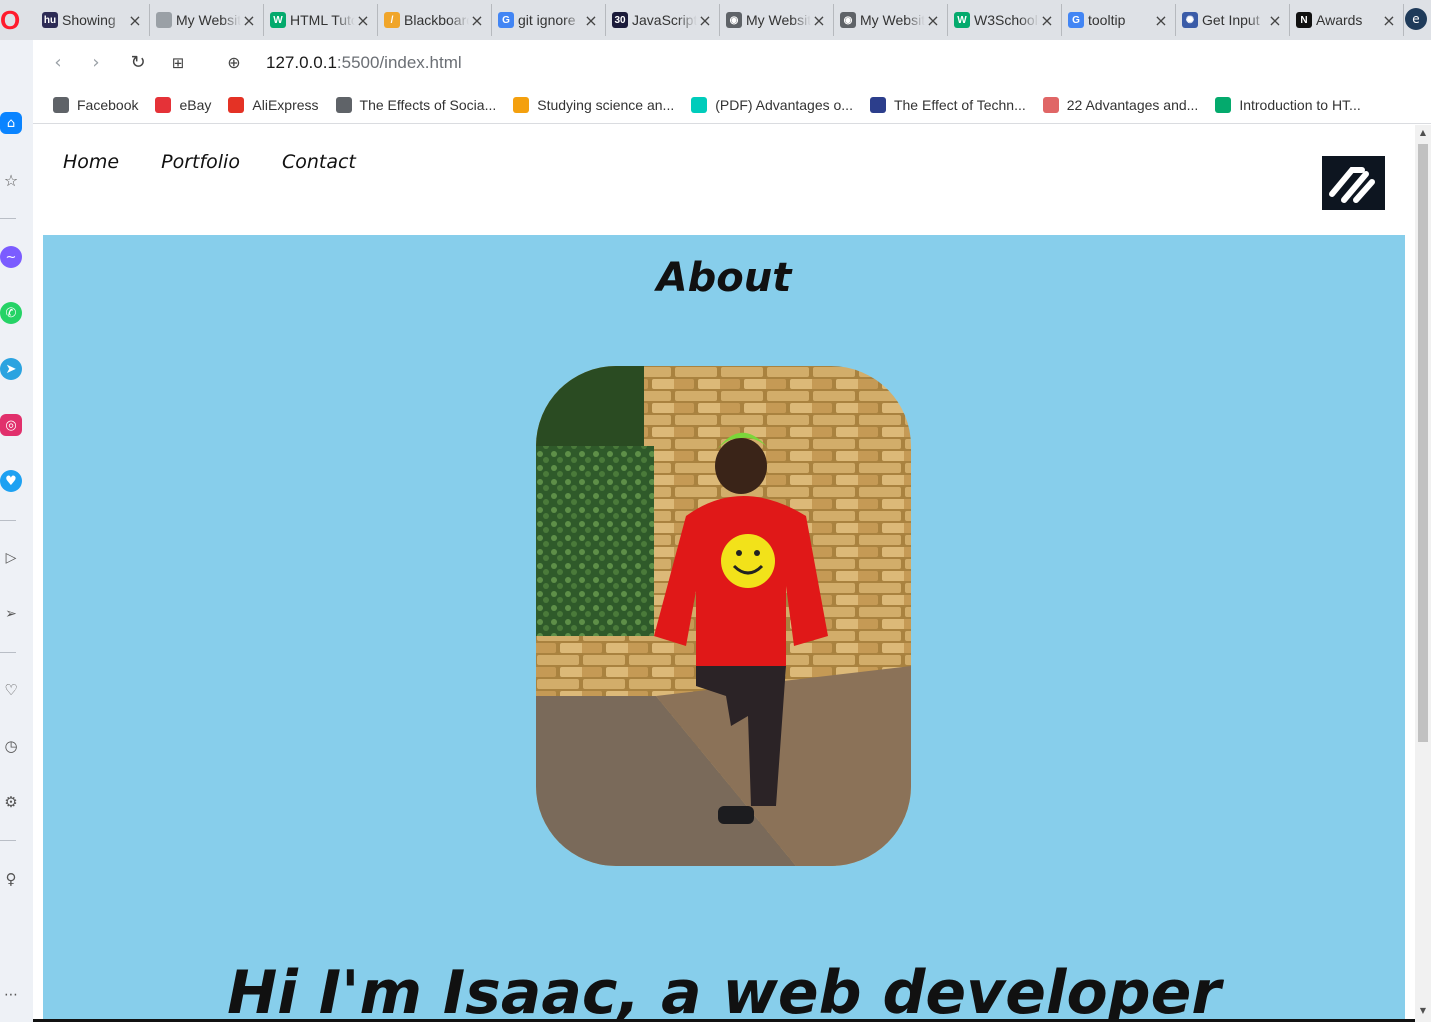 This screenshot has height=1022, width=1431. I want to click on w3schools-icon, so click(1223, 104).